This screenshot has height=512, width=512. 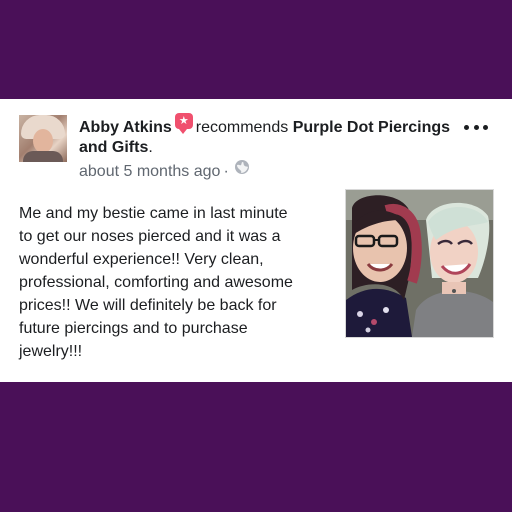 I want to click on author-avatar, so click(x=43, y=138).